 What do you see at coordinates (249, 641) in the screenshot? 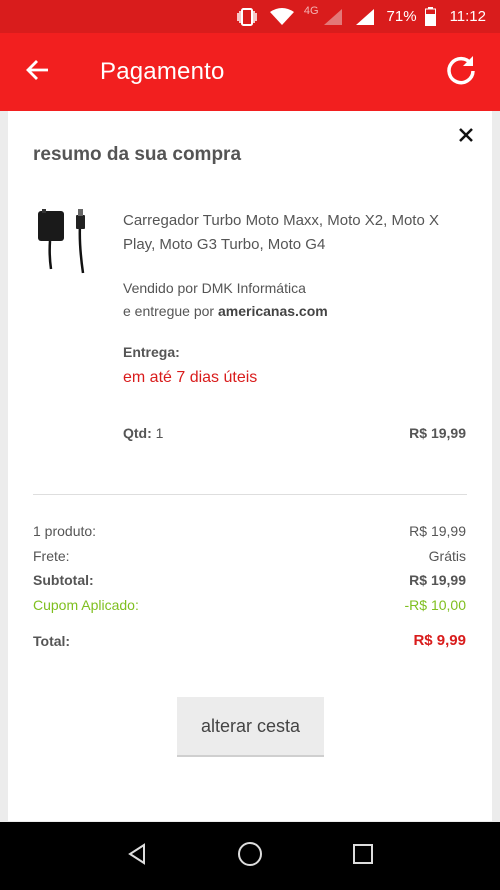
I see `totals-row-total: Total: R$ 9,99` at bounding box center [249, 641].